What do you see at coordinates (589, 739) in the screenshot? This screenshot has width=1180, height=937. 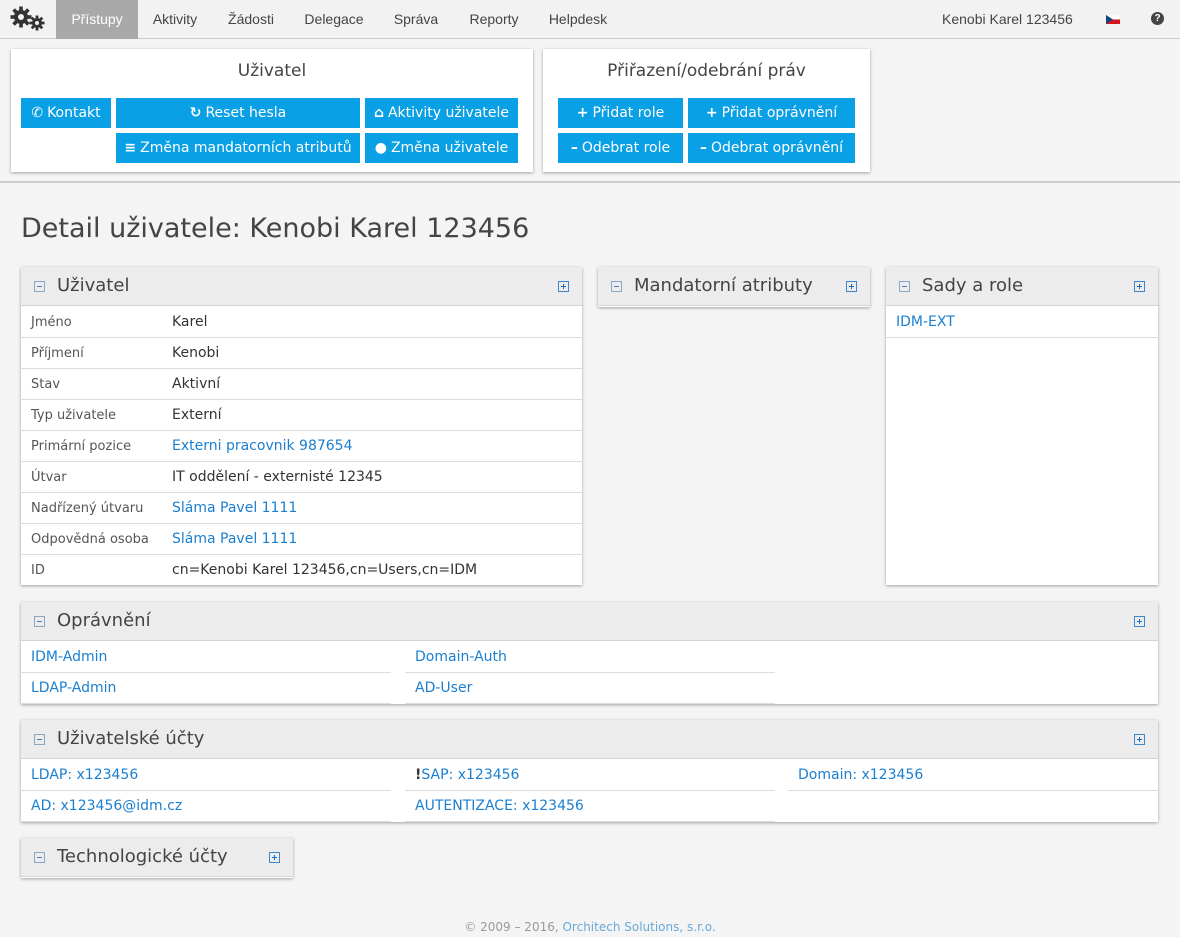 I see `user-accounts-header: Uživatelské účty` at bounding box center [589, 739].